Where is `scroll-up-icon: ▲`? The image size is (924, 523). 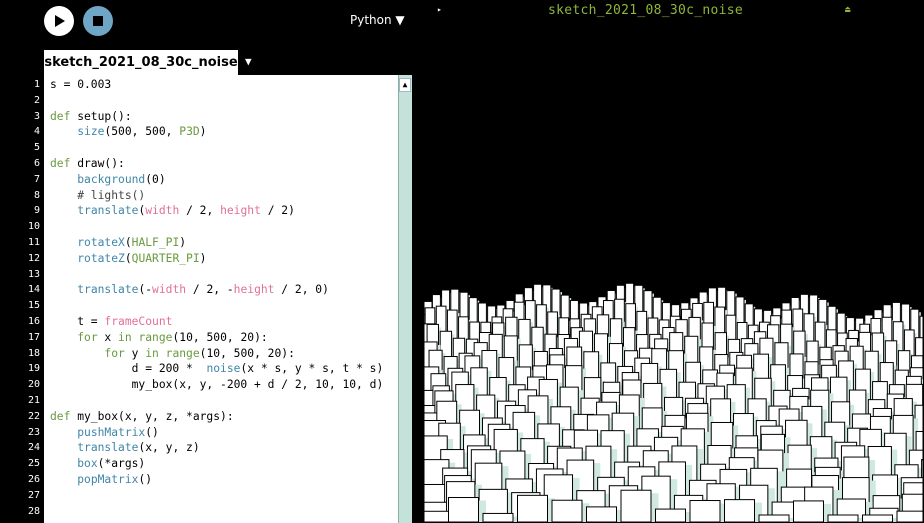
scroll-up-icon: ▲ is located at coordinates (405, 85).